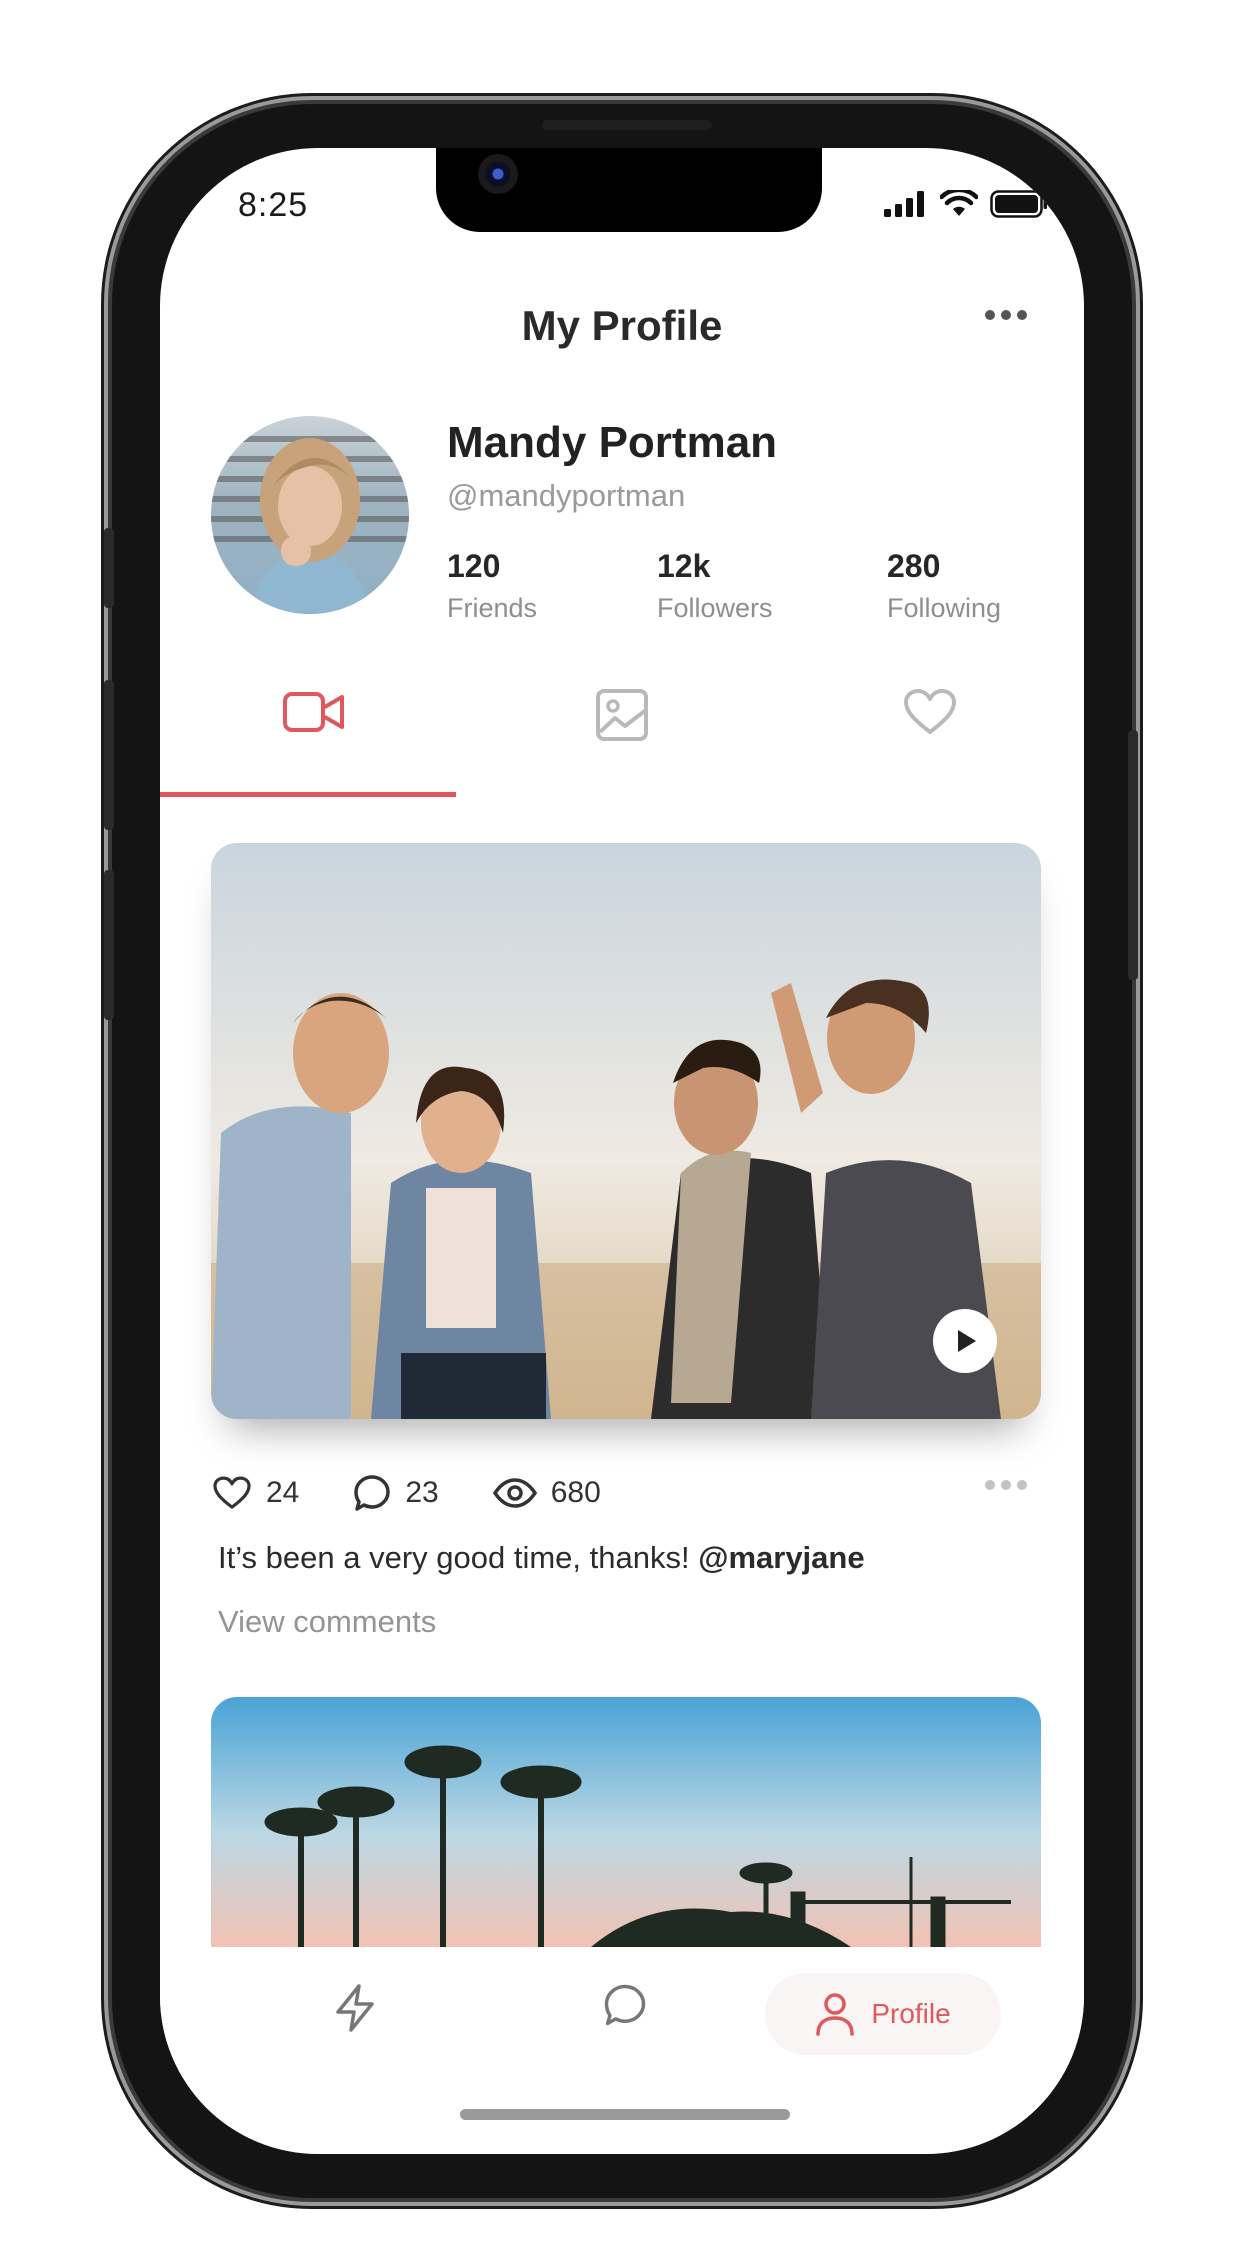  I want to click on nav-activity, so click(355, 2008).